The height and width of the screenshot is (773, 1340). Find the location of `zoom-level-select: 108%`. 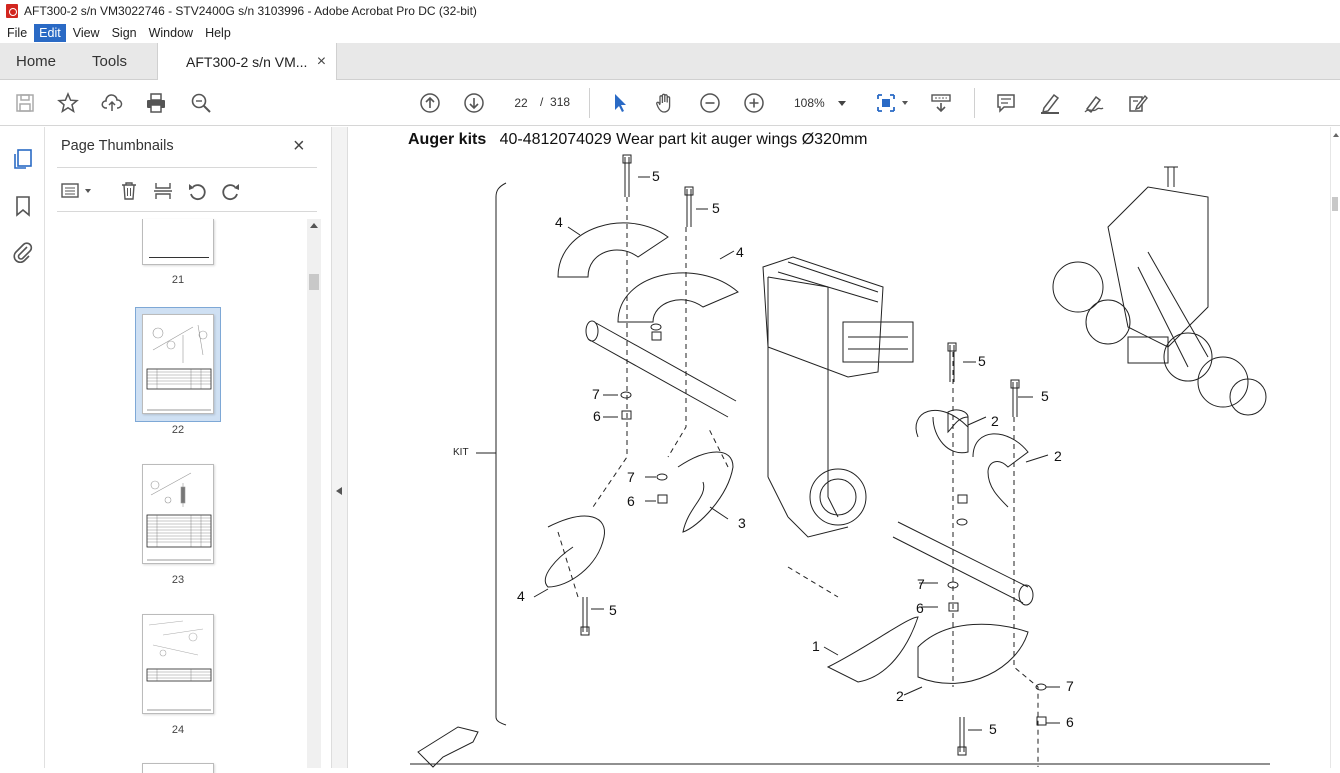

zoom-level-select: 108% is located at coordinates (819, 103).